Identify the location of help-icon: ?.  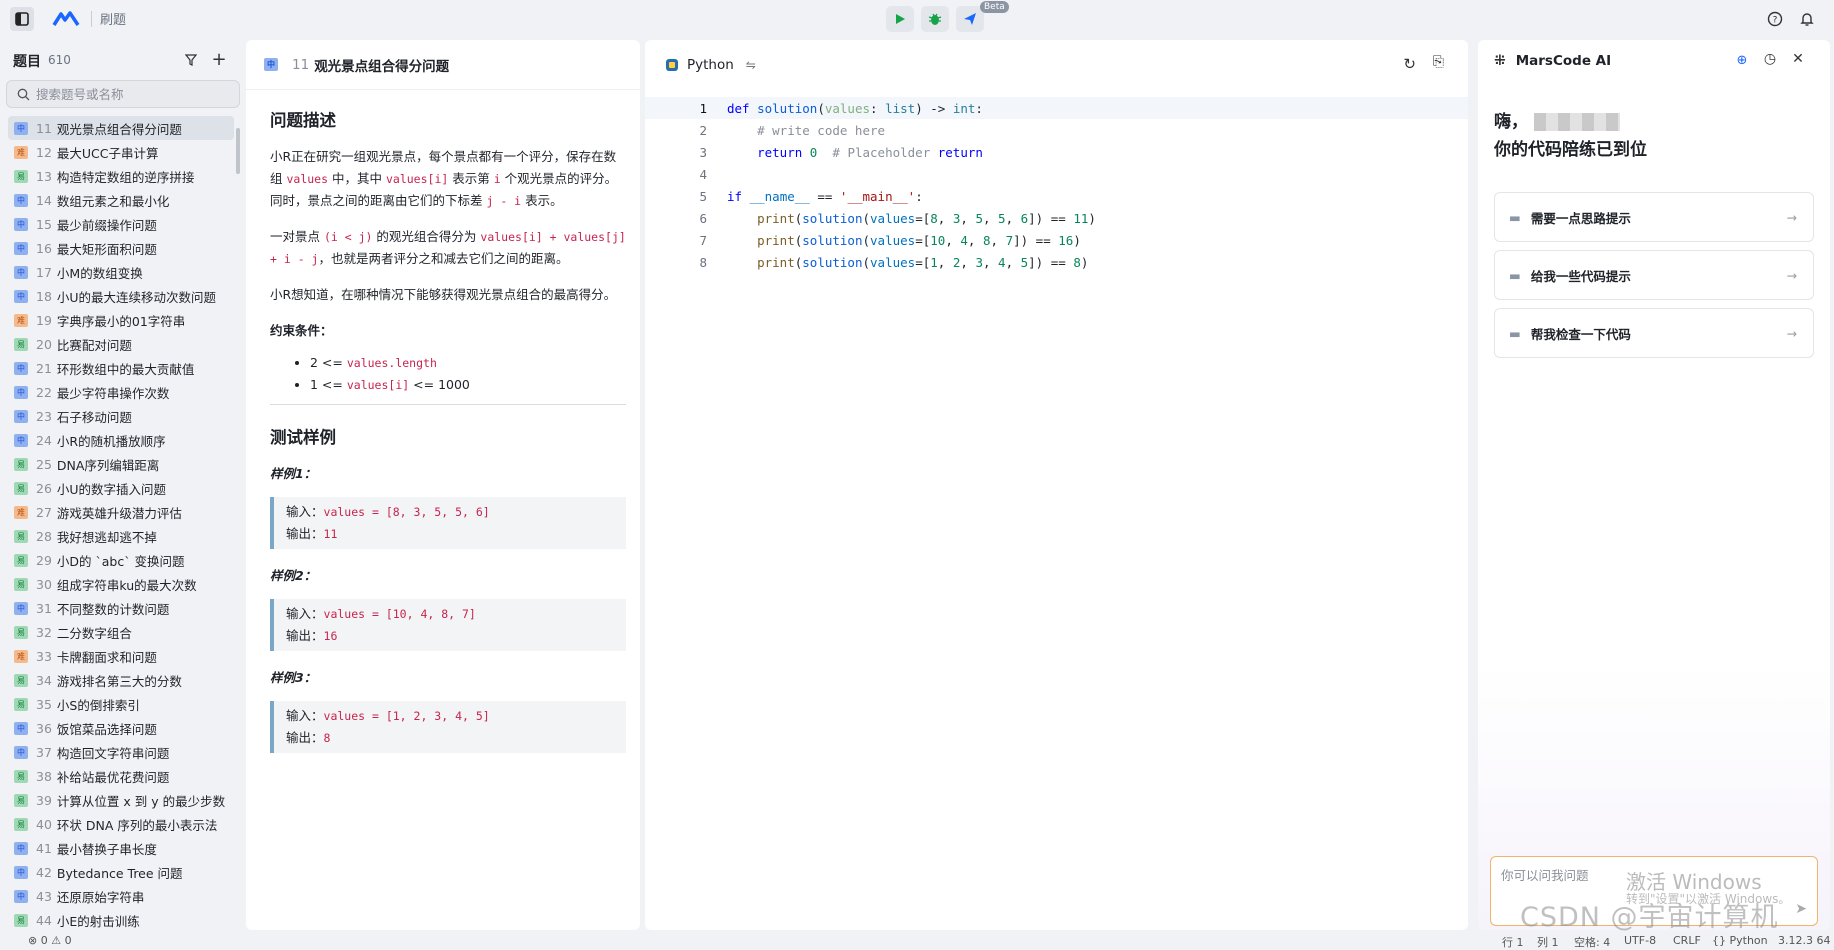
(1775, 19).